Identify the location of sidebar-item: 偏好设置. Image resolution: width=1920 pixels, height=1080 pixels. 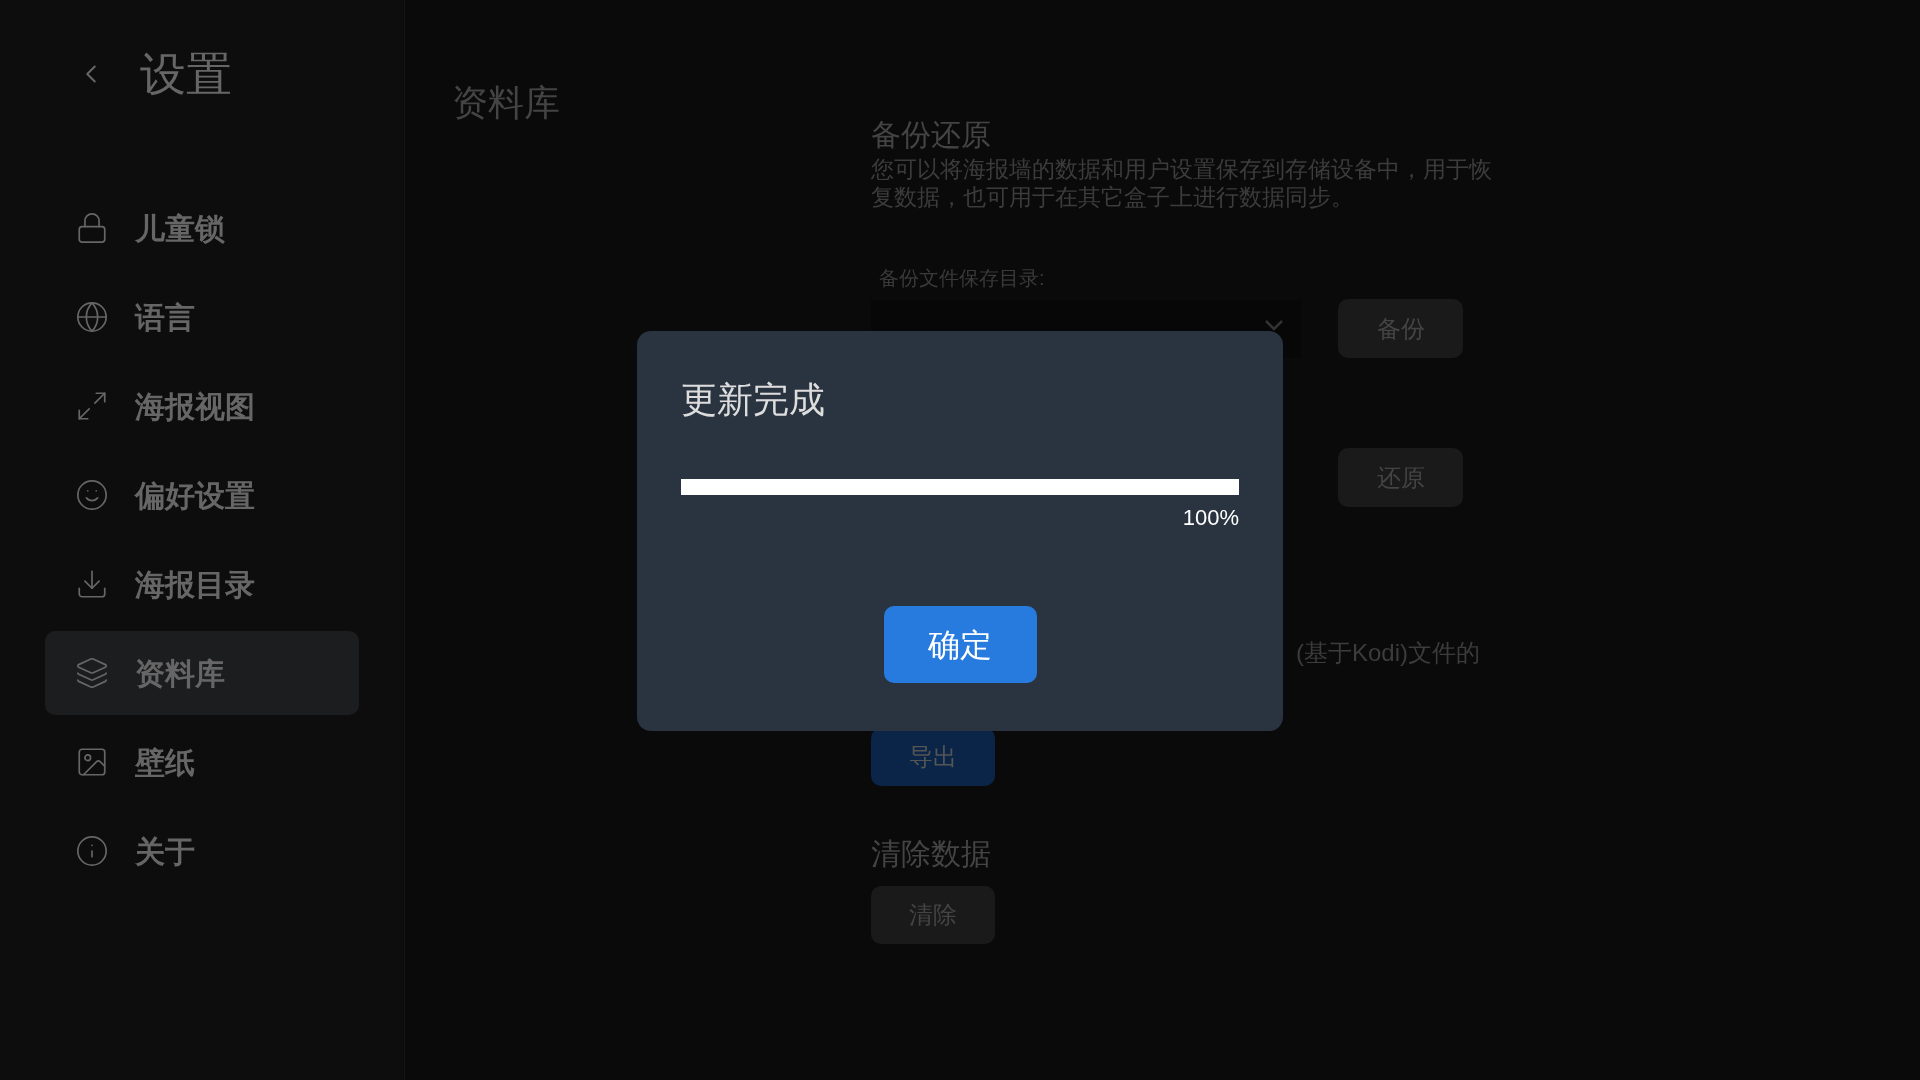
(202, 495).